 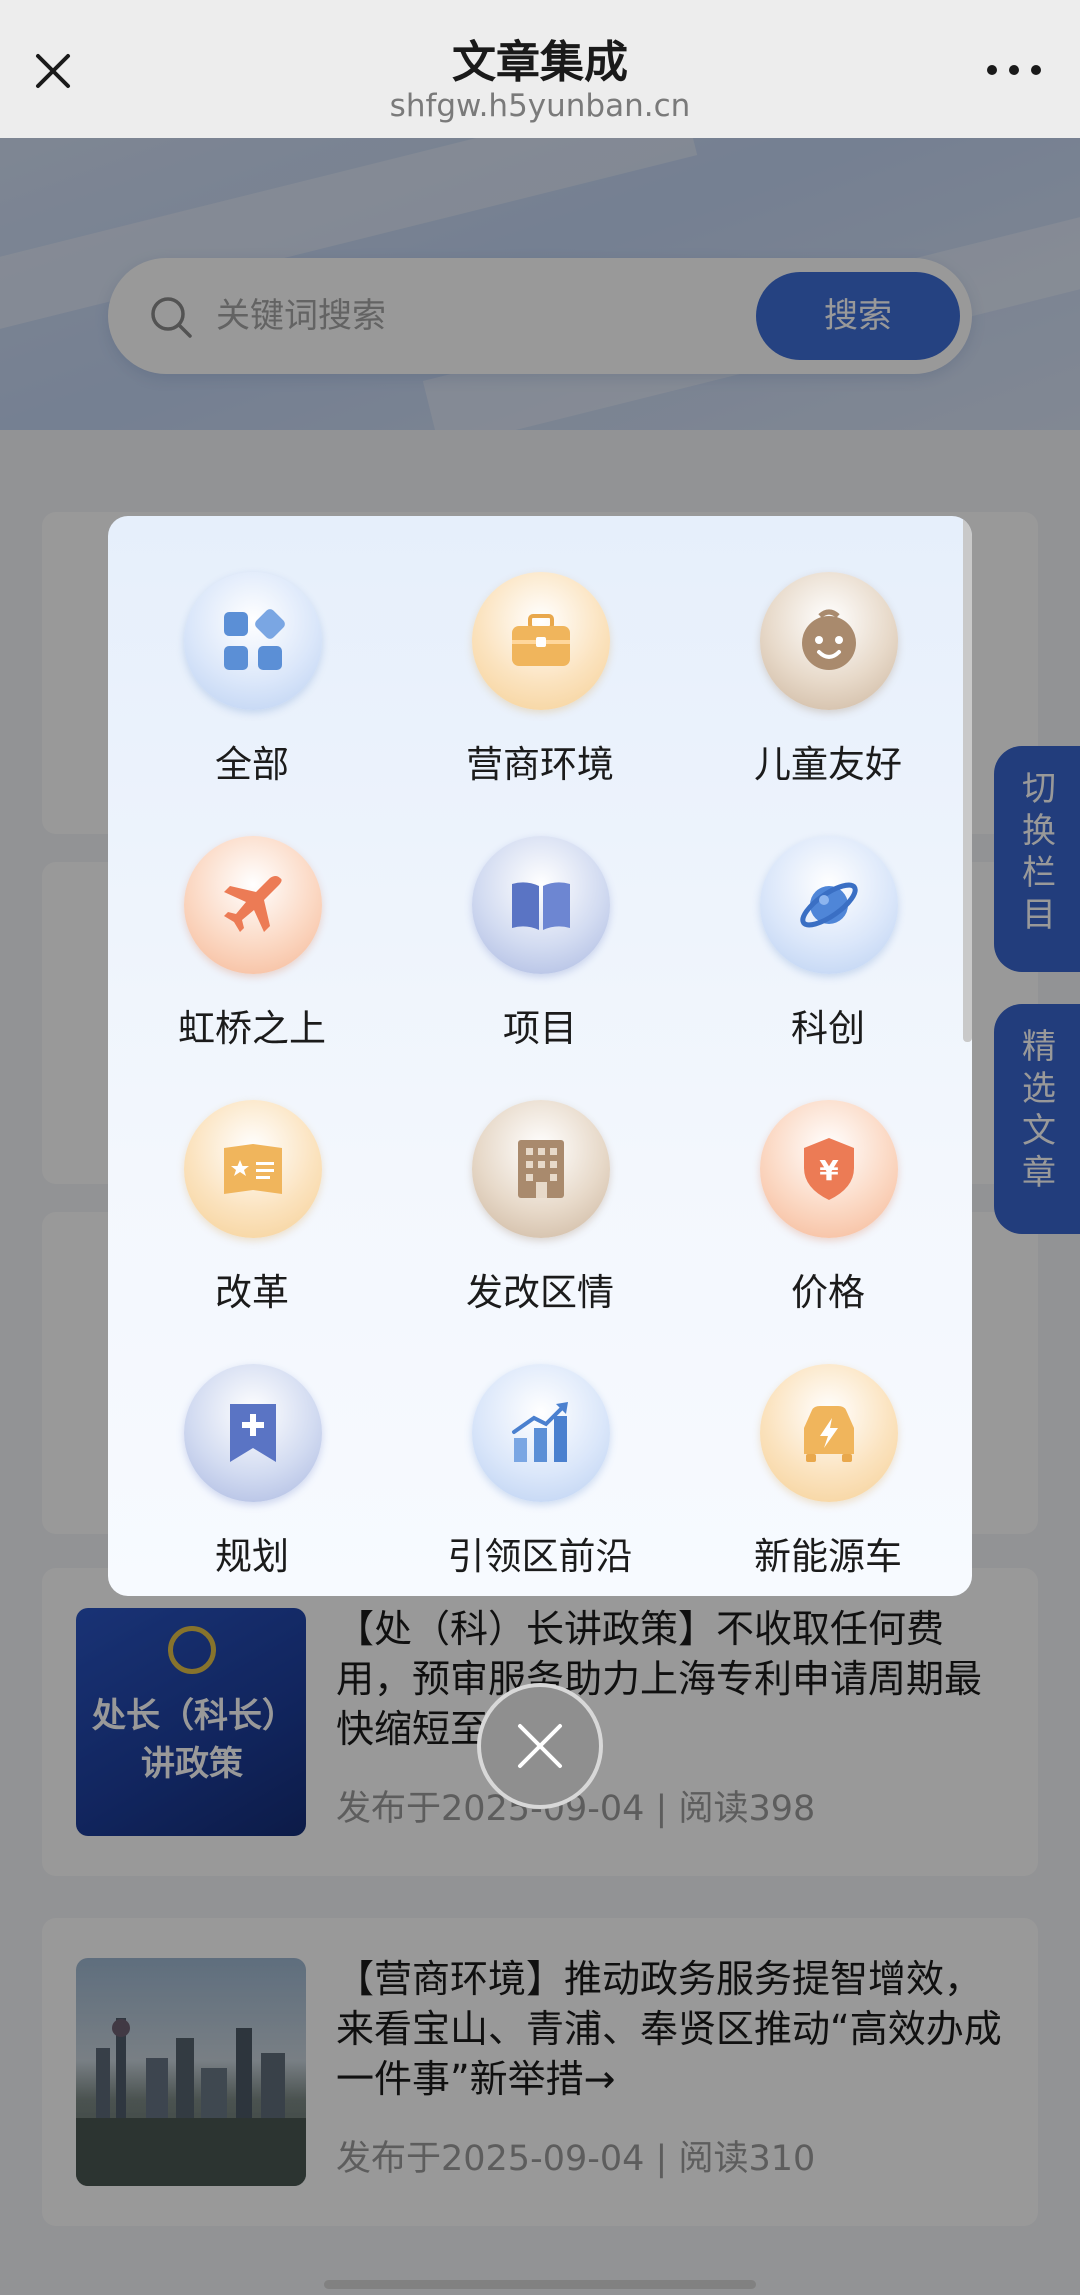 I want to click on more-dots-icon, so click(x=1014, y=70).